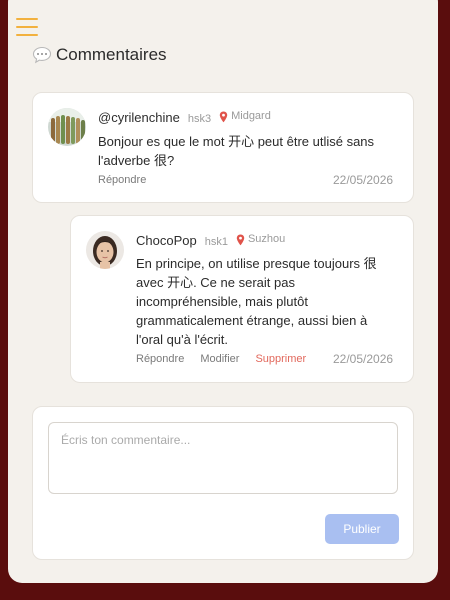 The image size is (450, 600). I want to click on user-level-badge: hsk1, so click(216, 242).